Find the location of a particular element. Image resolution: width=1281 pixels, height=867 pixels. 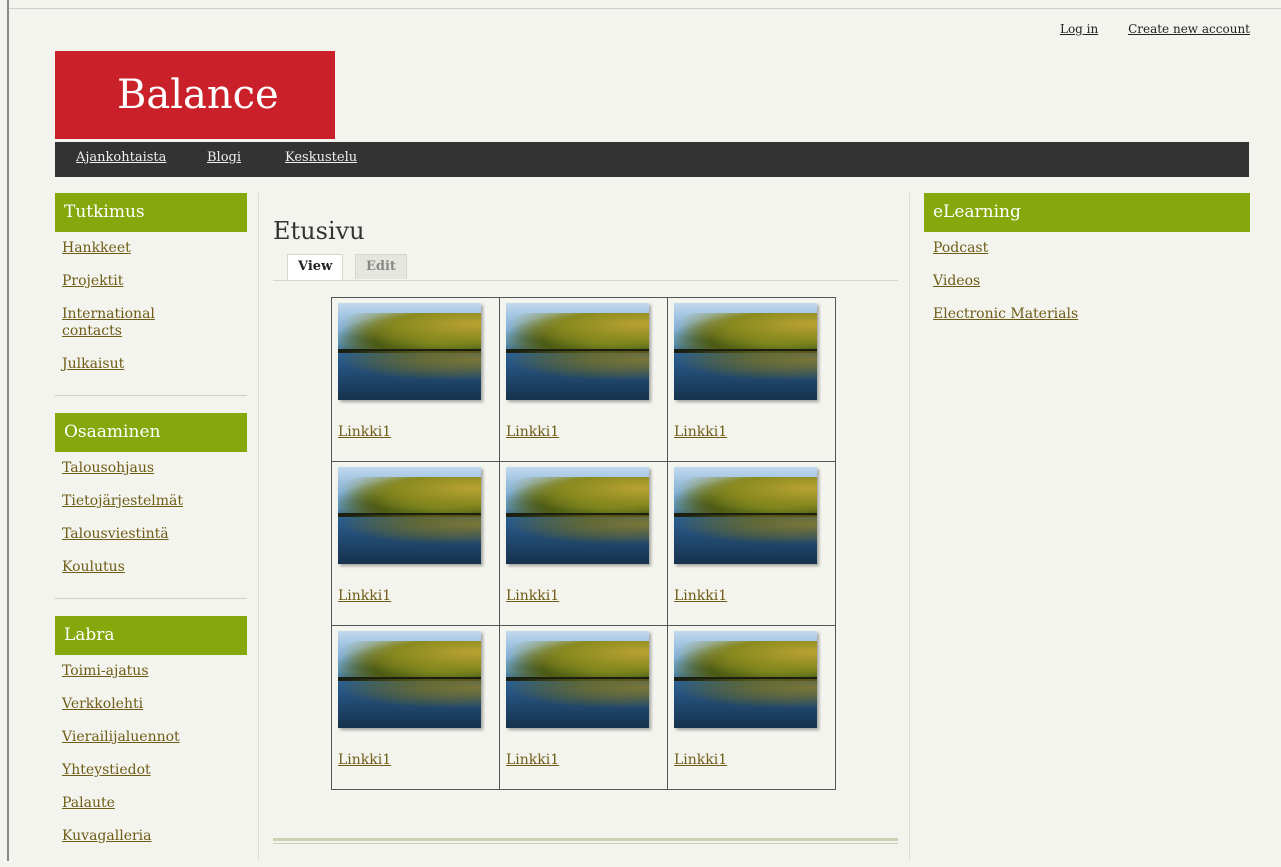

nav-item-keskustelu: Keskustelu is located at coordinates (321, 157).